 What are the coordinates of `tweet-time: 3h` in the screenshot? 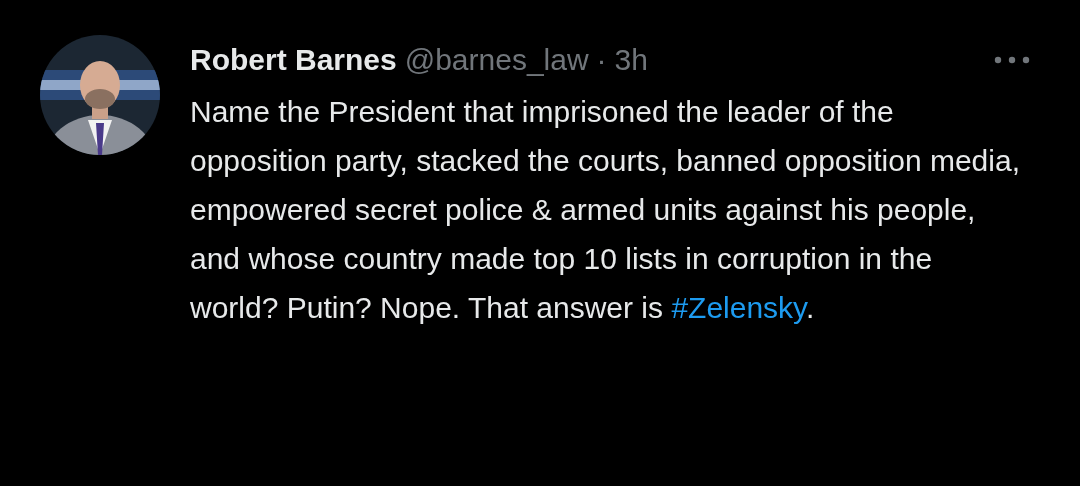 It's located at (631, 60).